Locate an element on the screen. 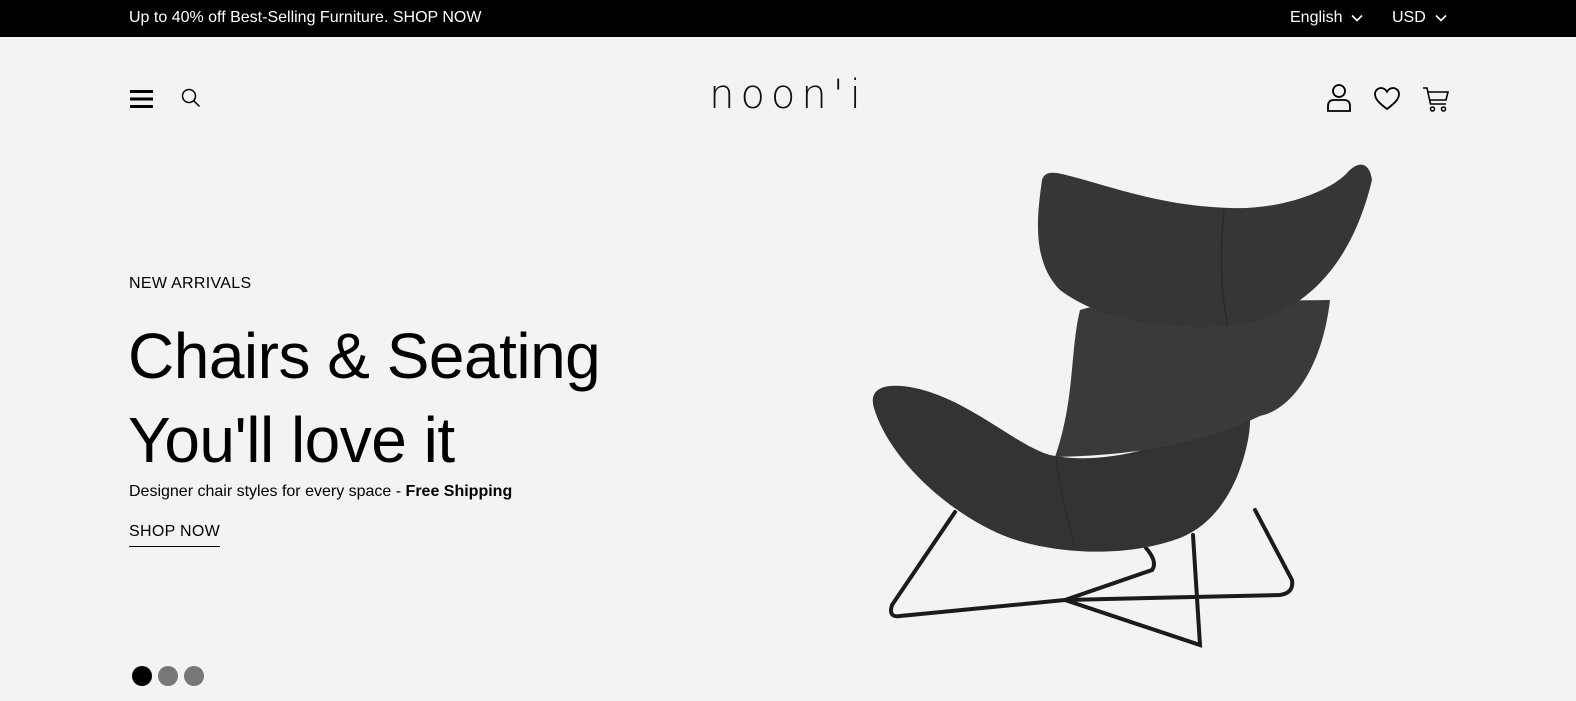 The height and width of the screenshot is (701, 1576). headline-line-1: Chairs & Seating is located at coordinates (364, 356).